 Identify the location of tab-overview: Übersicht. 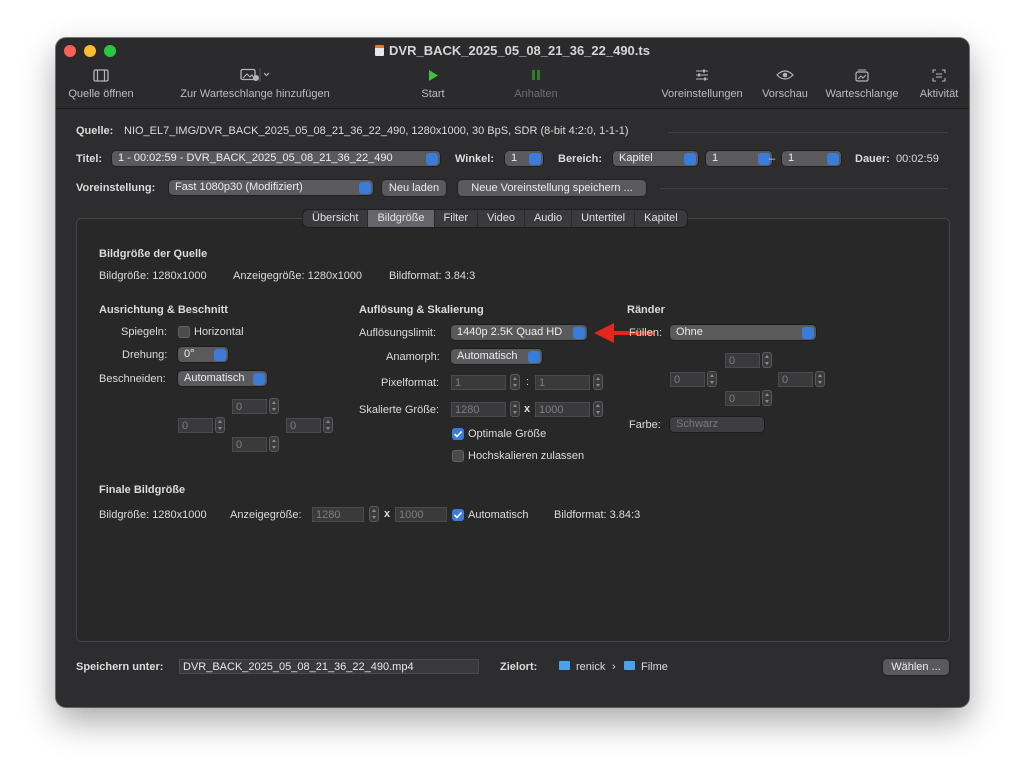
(336, 218).